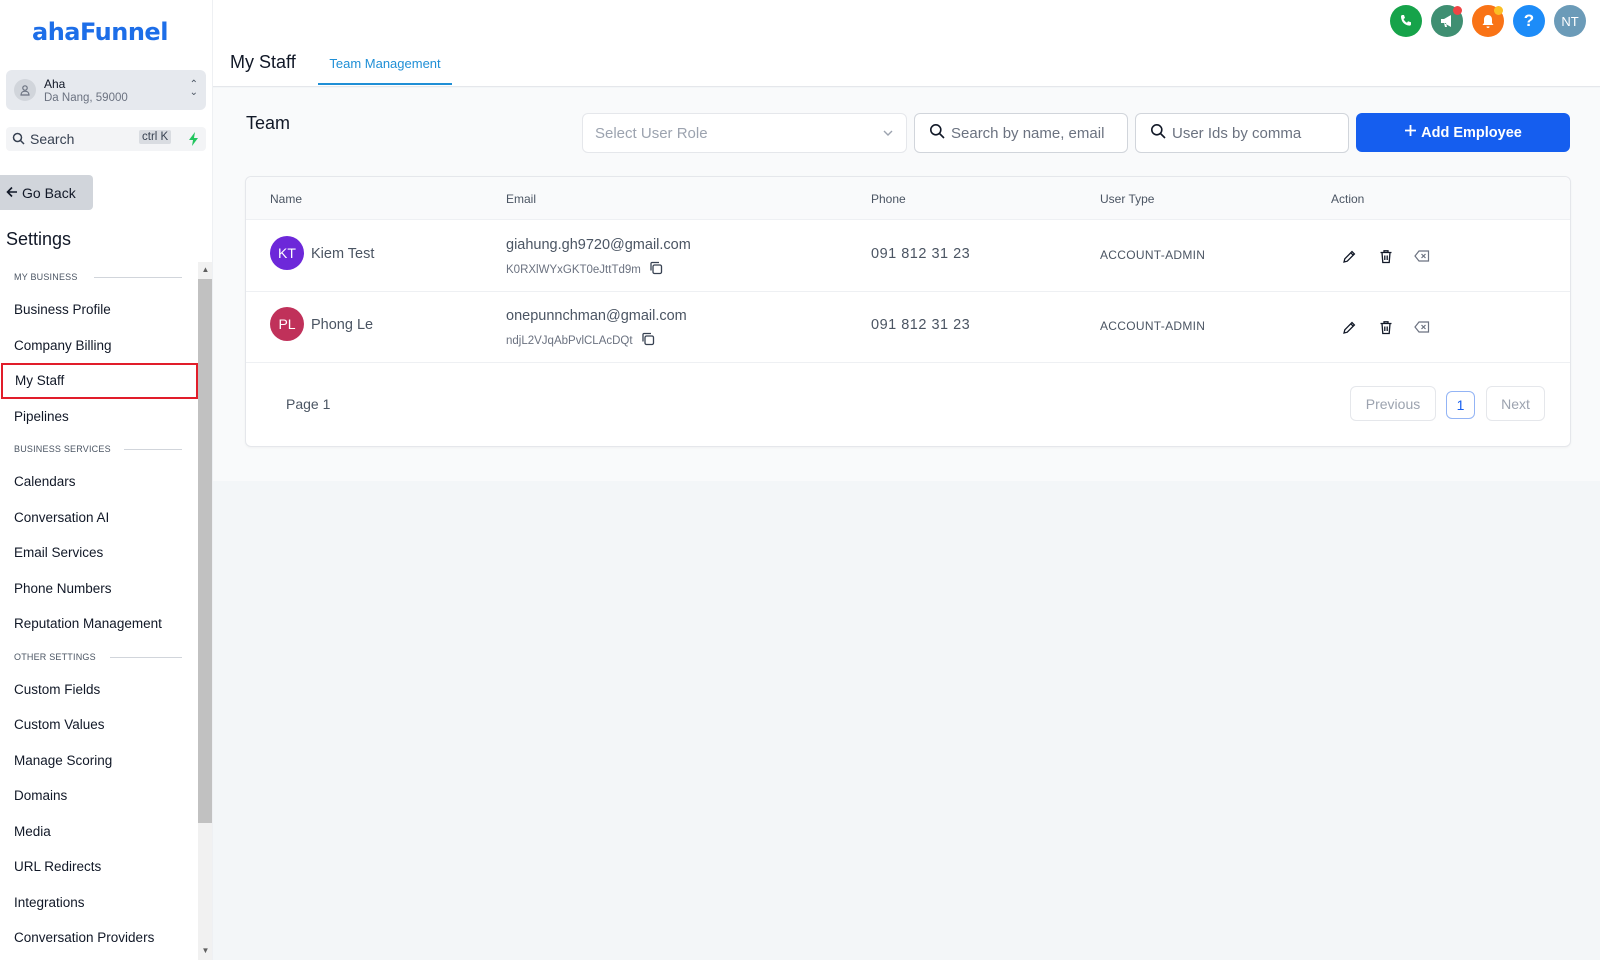  I want to click on employee-id-text: ndjL2VJqAbPvlCLAcDQt, so click(569, 340).